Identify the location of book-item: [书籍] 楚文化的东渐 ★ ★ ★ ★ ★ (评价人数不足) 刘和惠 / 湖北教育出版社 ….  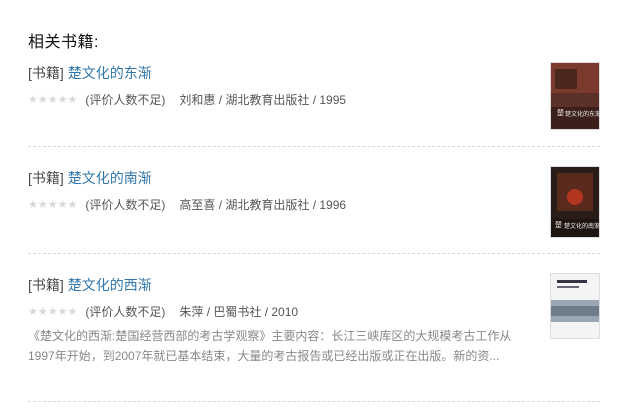
(314, 86).